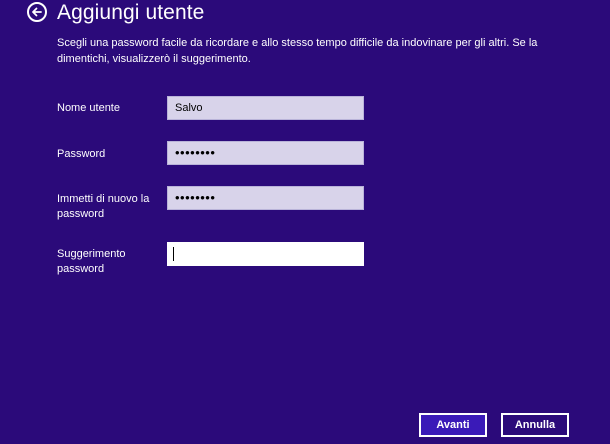 This screenshot has width=610, height=444. I want to click on back-button, so click(37, 12).